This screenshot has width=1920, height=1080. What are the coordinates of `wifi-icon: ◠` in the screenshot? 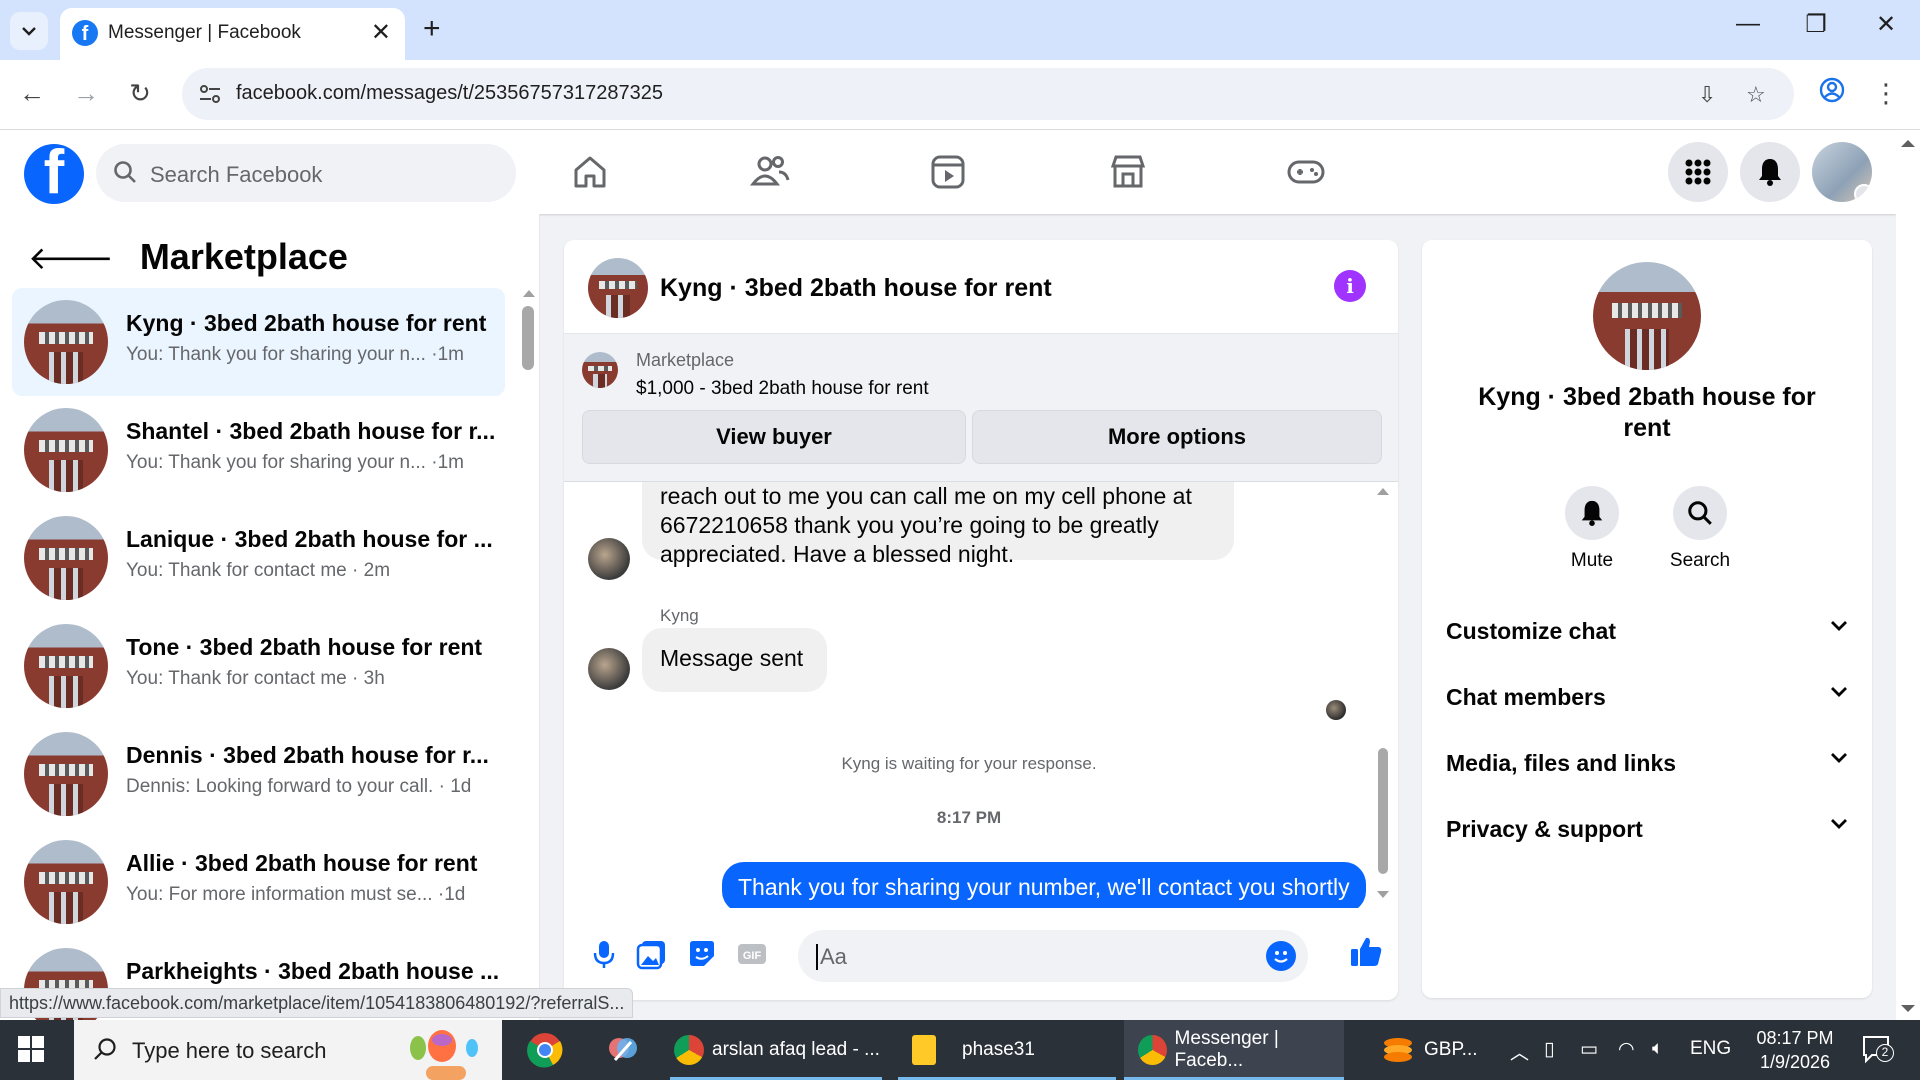 It's located at (1626, 1049).